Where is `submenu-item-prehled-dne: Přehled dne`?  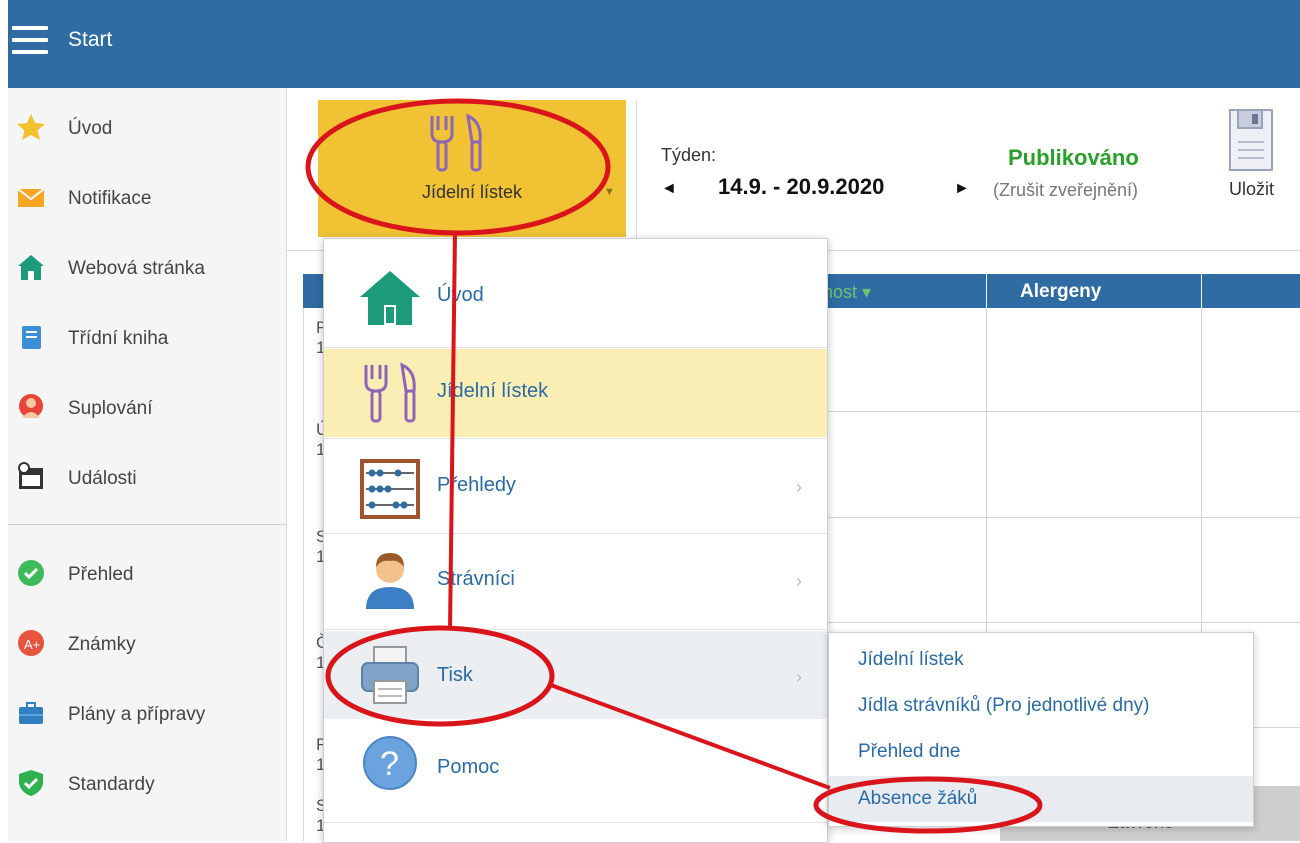
submenu-item-prehled-dne: Přehled dne is located at coordinates (1041, 752).